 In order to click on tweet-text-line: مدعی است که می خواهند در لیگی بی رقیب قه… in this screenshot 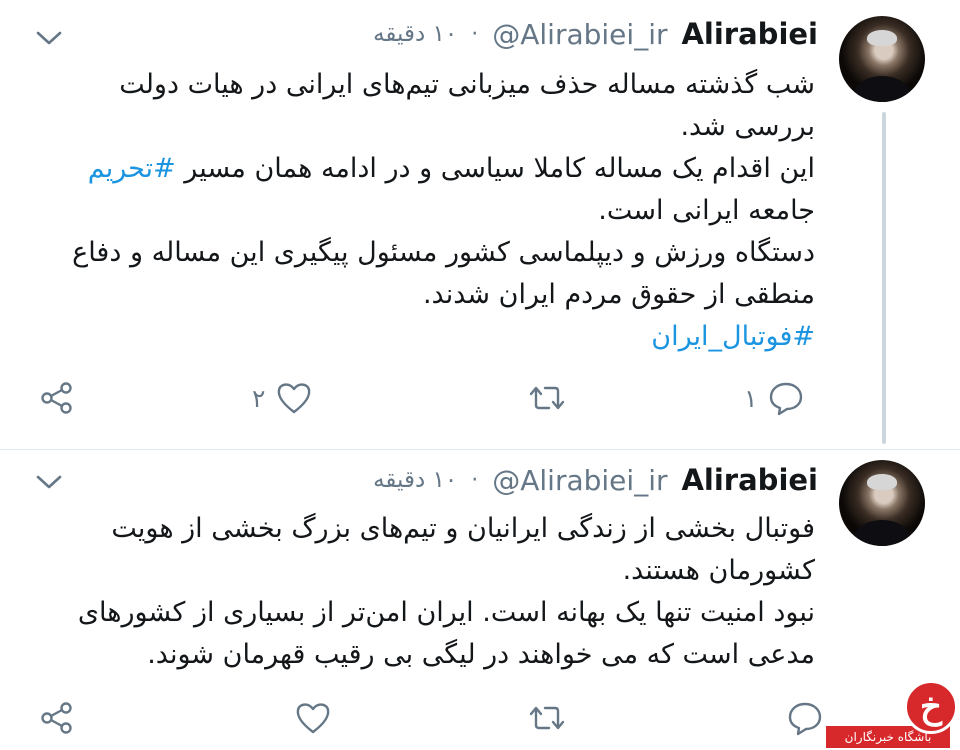, I will do `click(481, 654)`.